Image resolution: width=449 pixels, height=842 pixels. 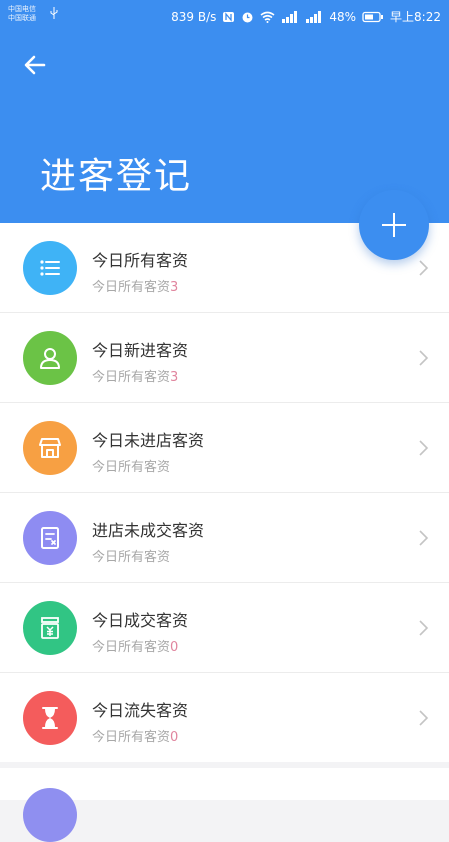 What do you see at coordinates (343, 16) in the screenshot?
I see `battery-percent: 48%` at bounding box center [343, 16].